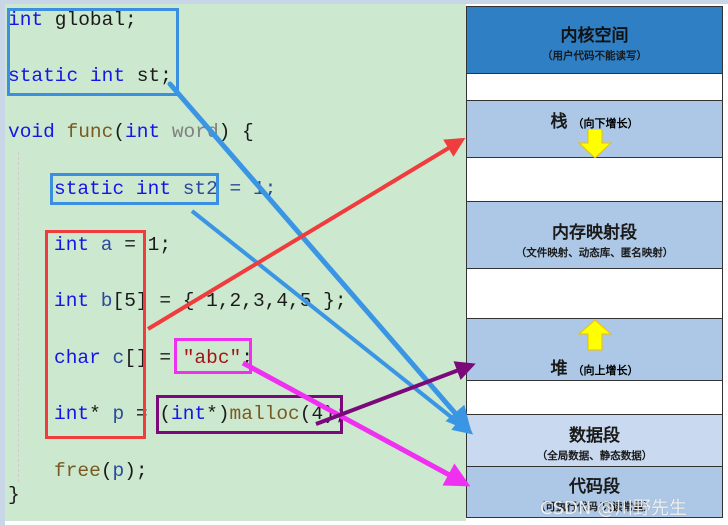 The width and height of the screenshot is (728, 525). I want to click on code-token: int, so click(143, 132).